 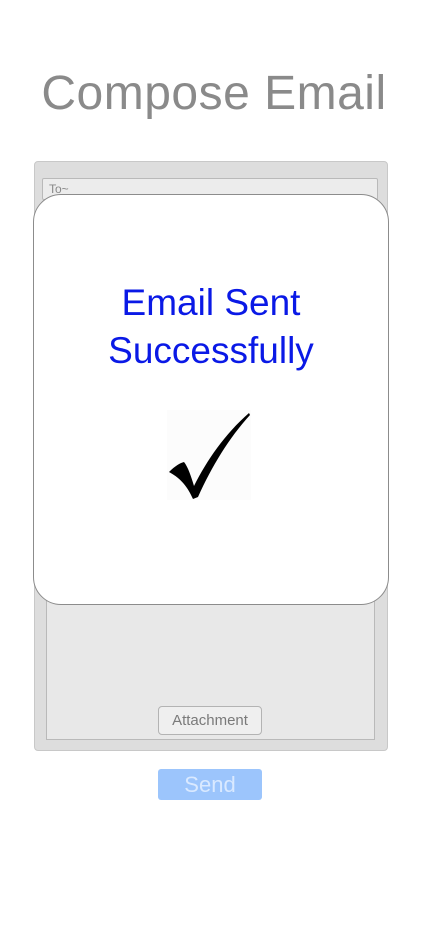 I want to click on send-button: Send, so click(x=210, y=784).